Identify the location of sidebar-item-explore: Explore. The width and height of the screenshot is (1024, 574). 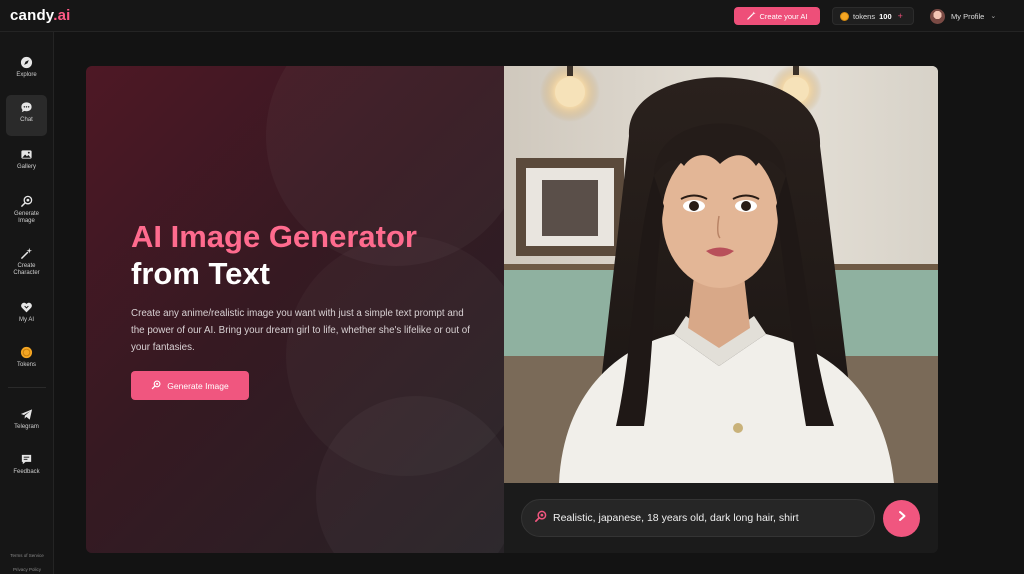
(26, 69).